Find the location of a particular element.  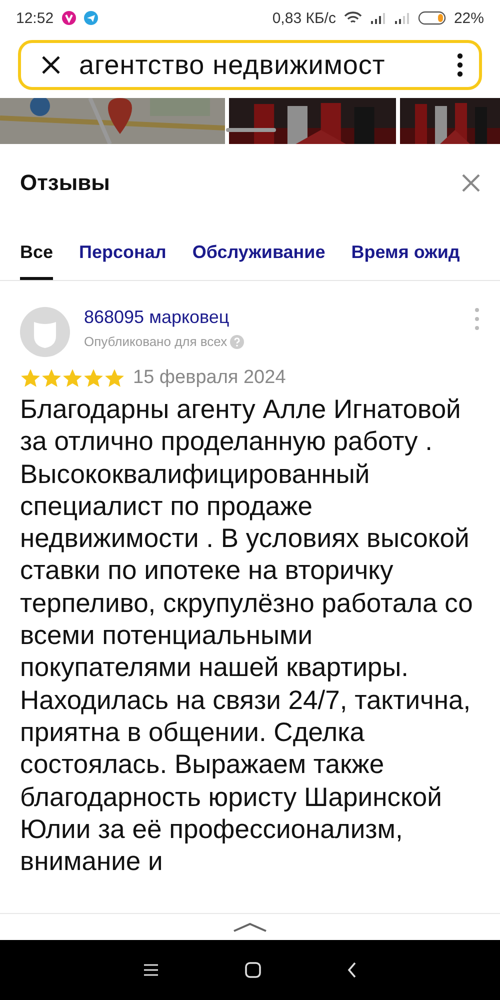

review-date: 15 февраля 2024 is located at coordinates (209, 378).